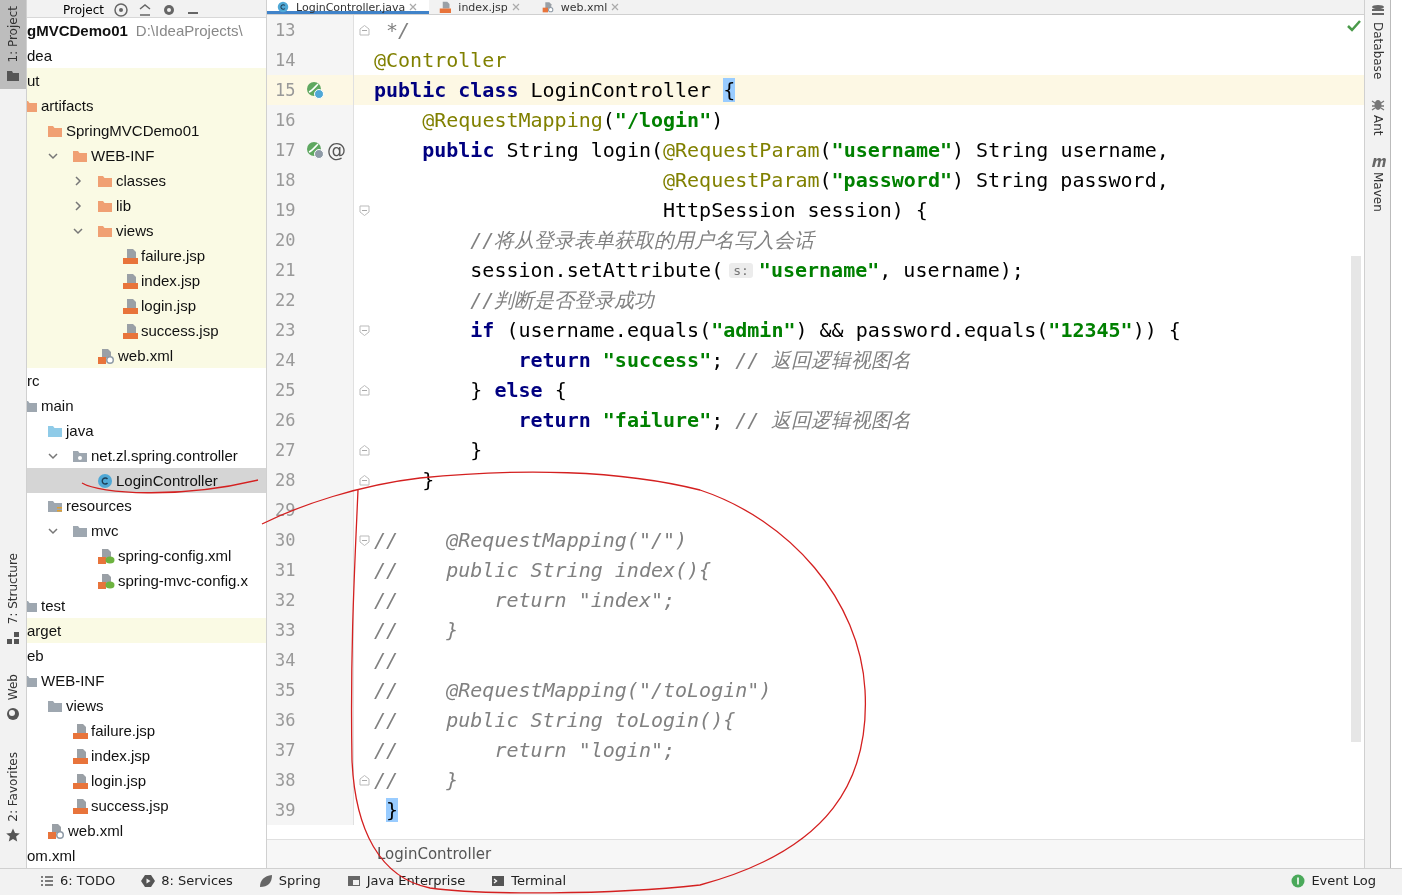 The height and width of the screenshot is (895, 1402). What do you see at coordinates (53, 605) in the screenshot?
I see `tree-item: test` at bounding box center [53, 605].